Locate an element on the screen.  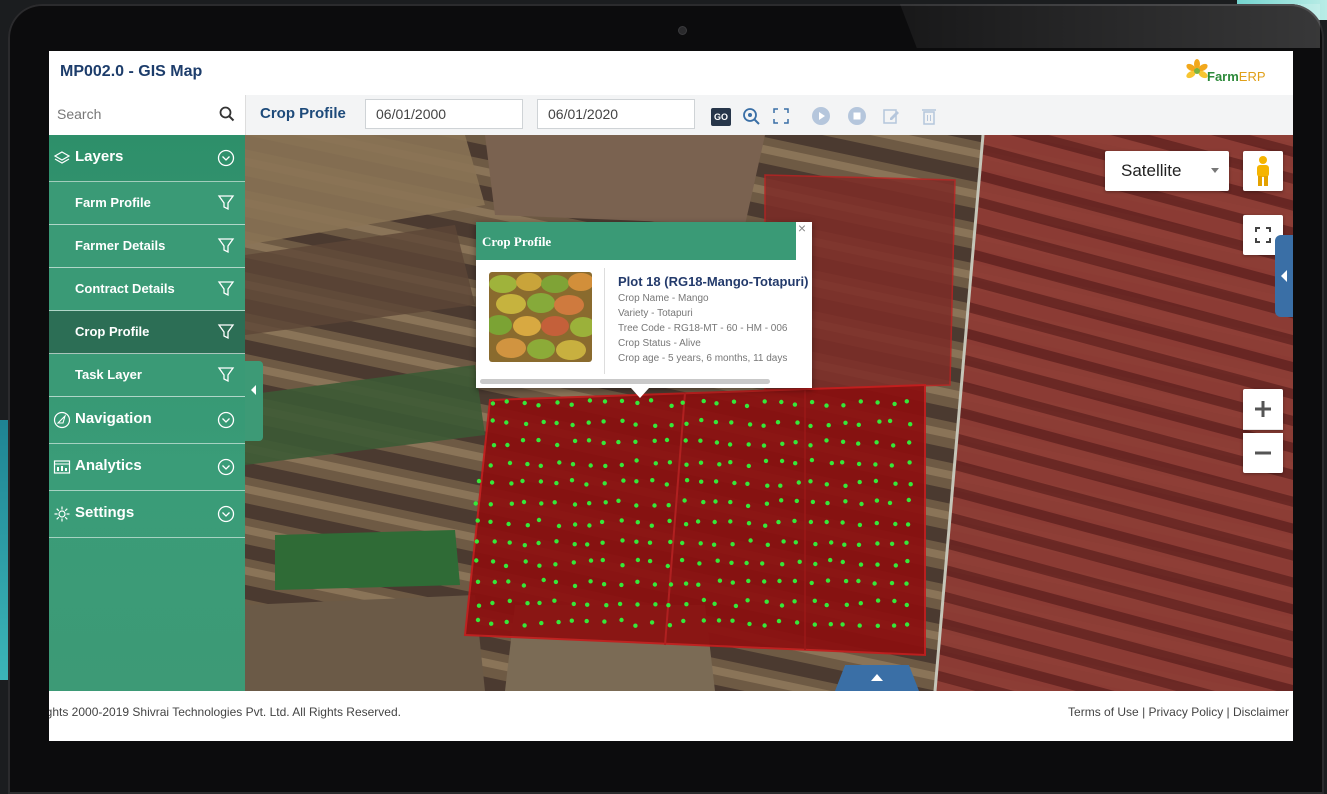
sidebar-collapse-toggle is located at coordinates (254, 401).